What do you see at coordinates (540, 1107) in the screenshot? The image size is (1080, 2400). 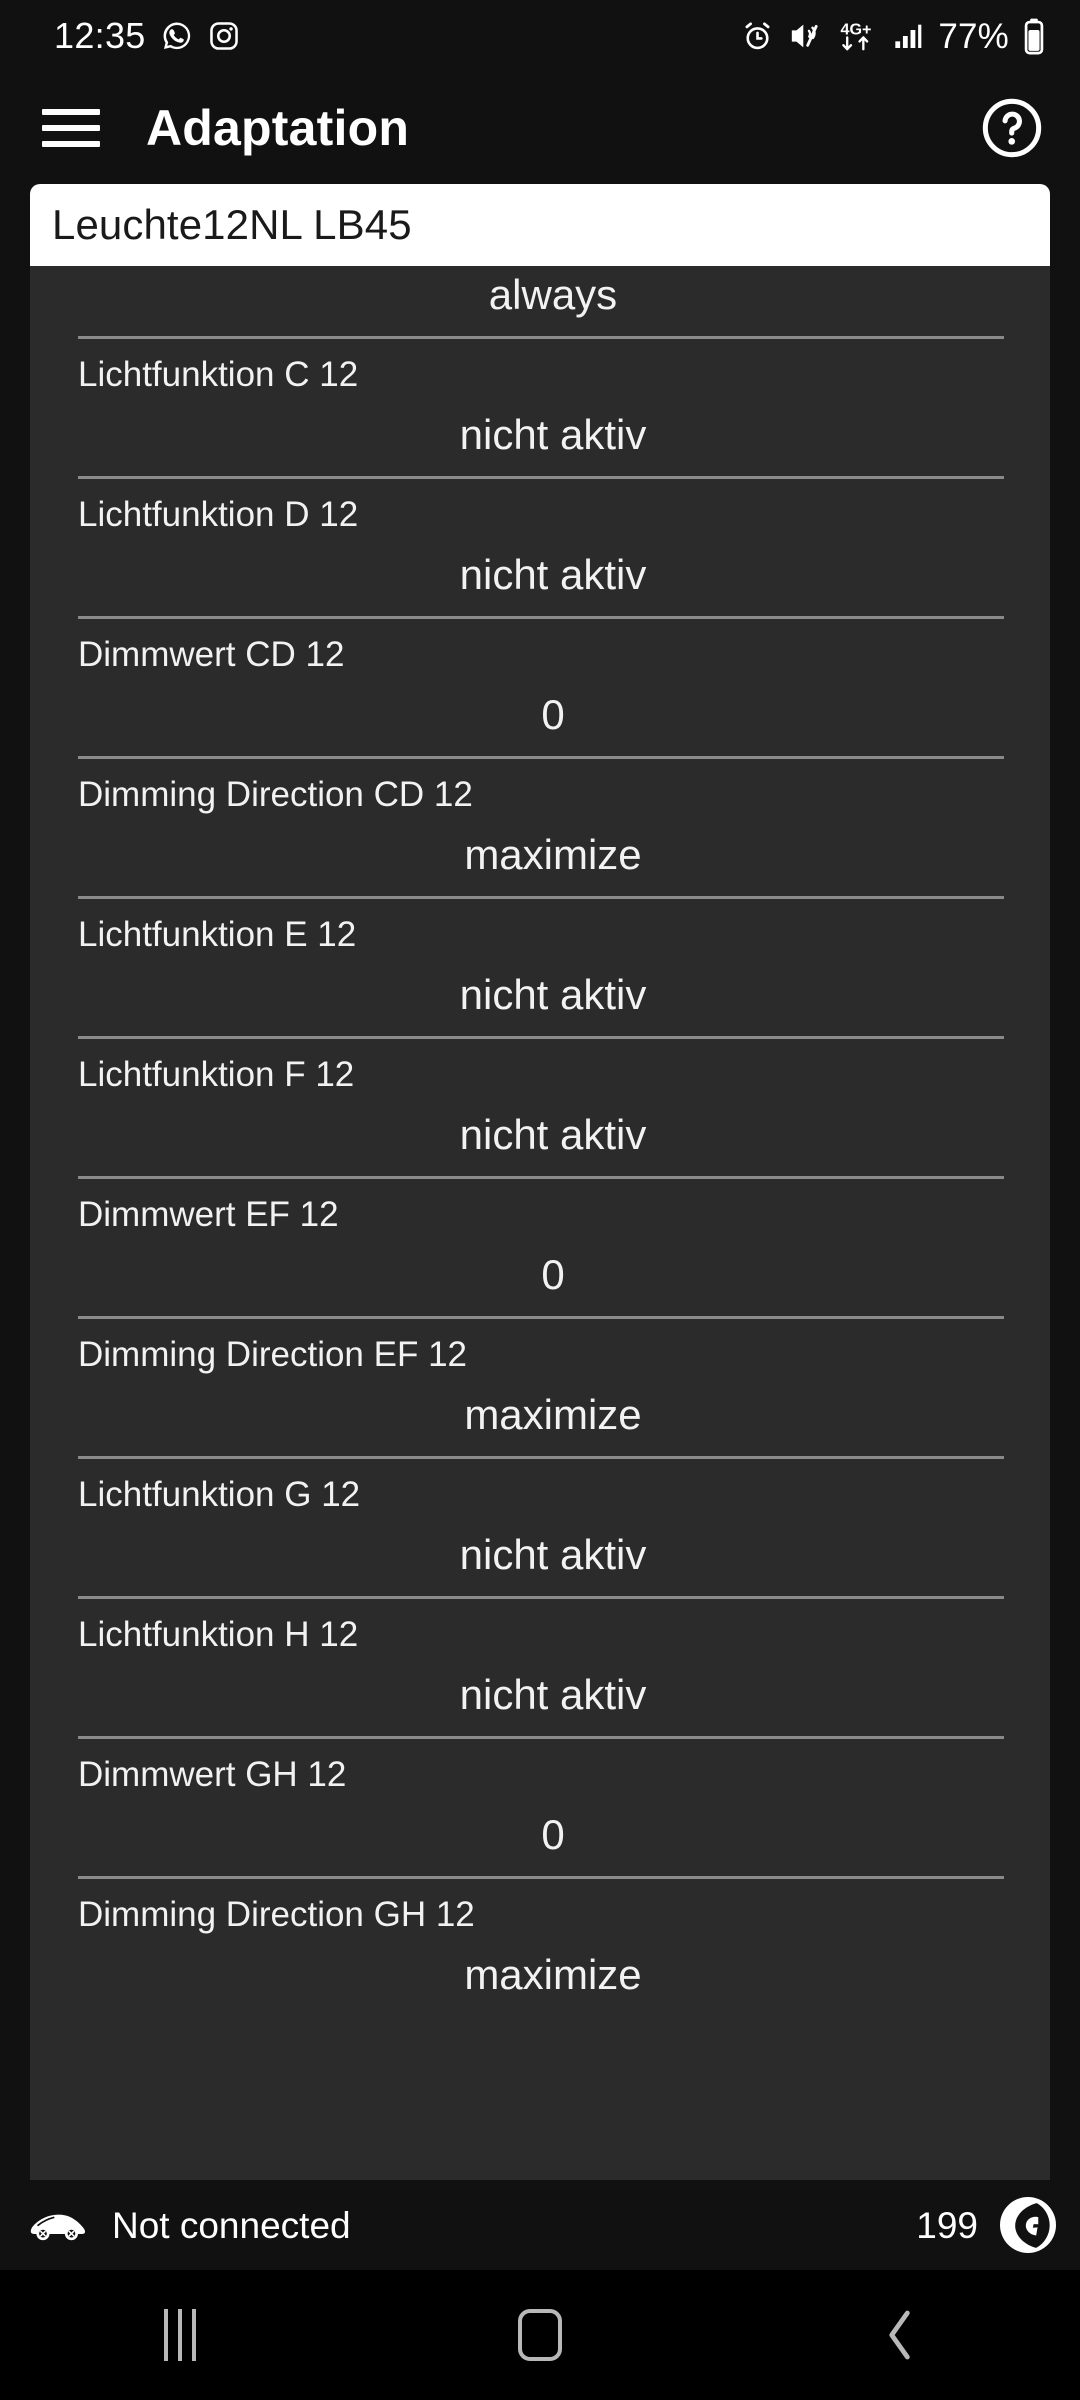 I see `list-item: Lichtfunktion F 12 nicht aktiv` at bounding box center [540, 1107].